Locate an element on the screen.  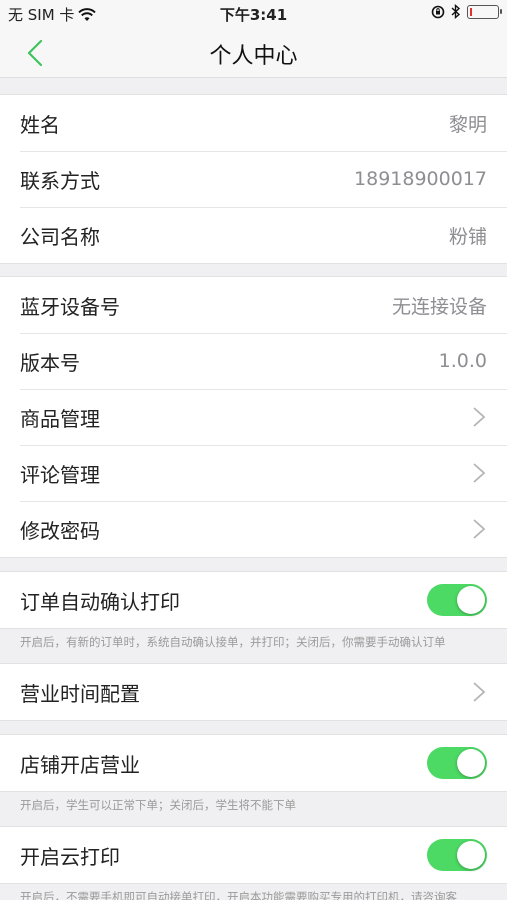
goods-management-label: 商品管理 is located at coordinates (60, 418).